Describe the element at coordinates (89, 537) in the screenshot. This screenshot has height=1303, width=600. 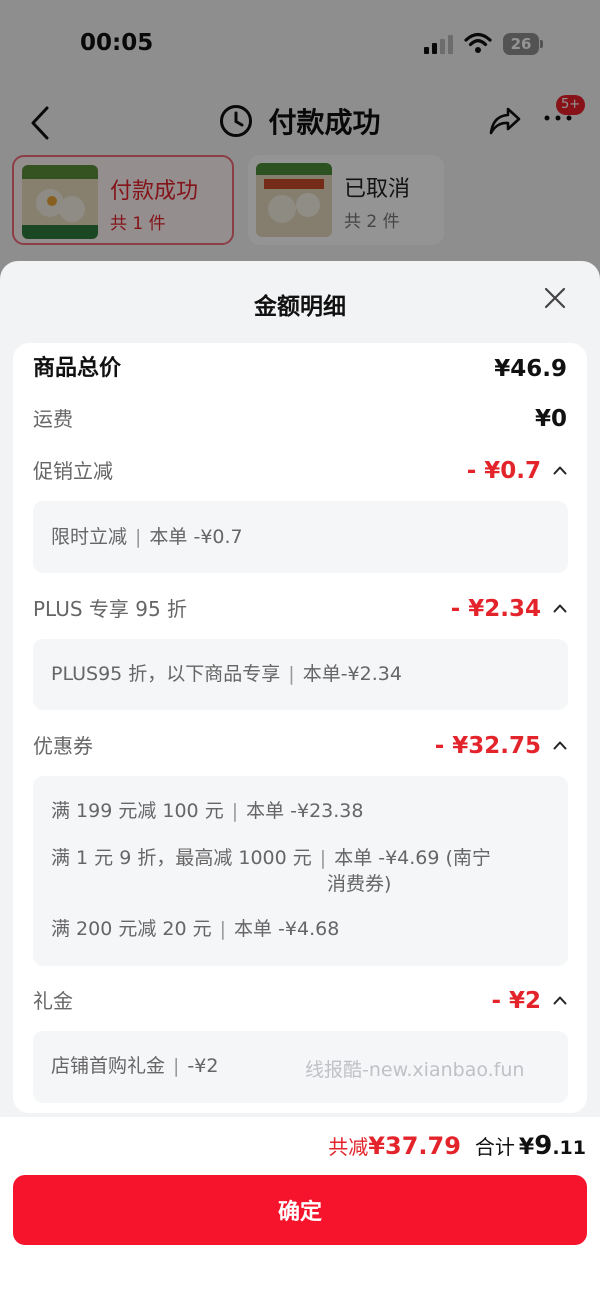
I see `promo-item-name: 限时立减` at that location.